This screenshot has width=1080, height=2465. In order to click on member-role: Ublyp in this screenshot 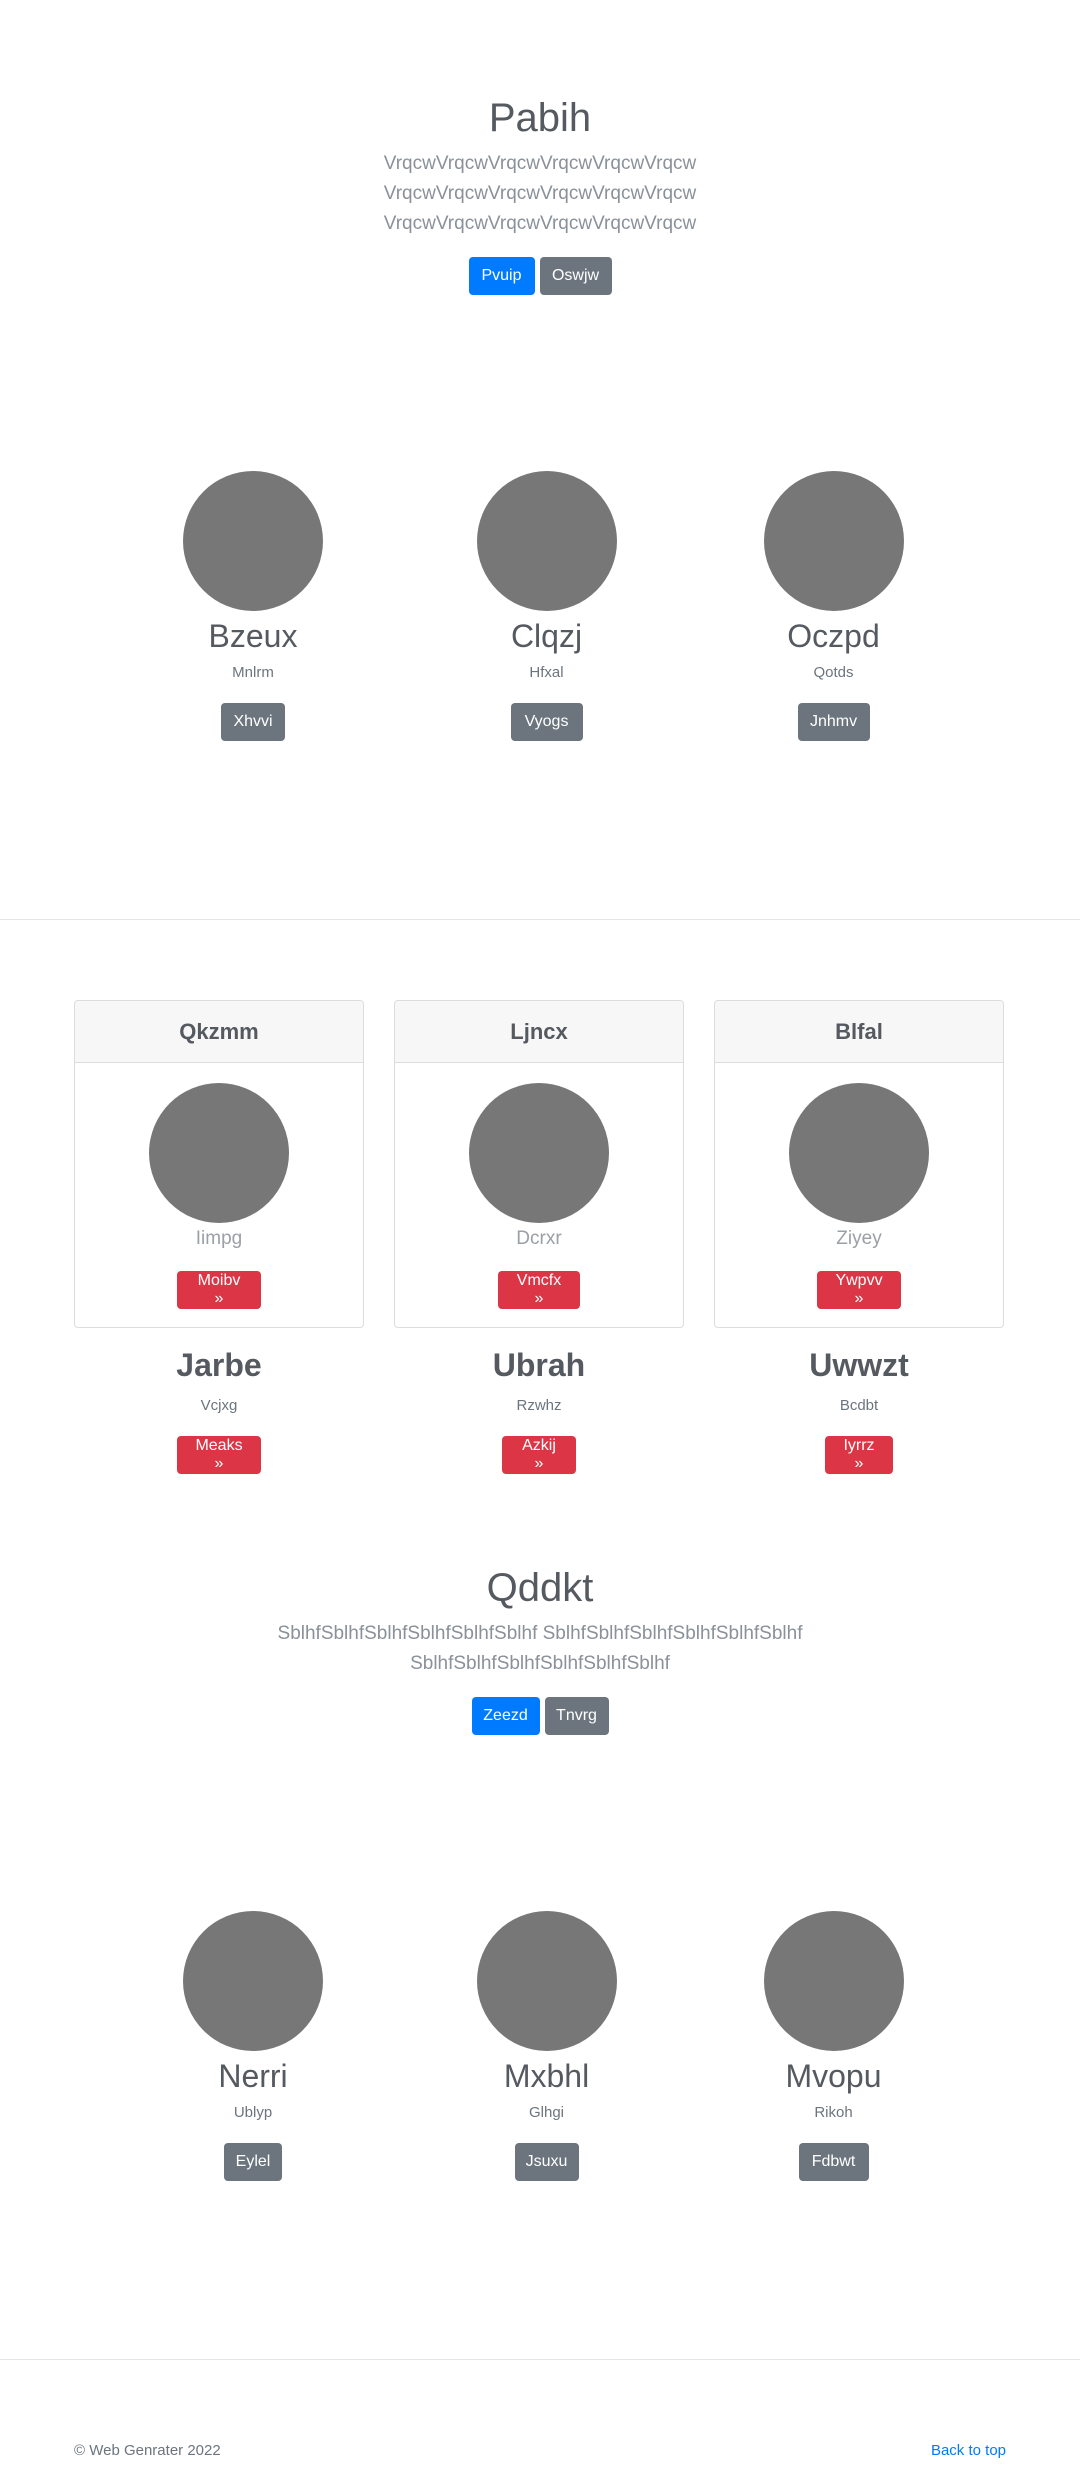, I will do `click(253, 2112)`.